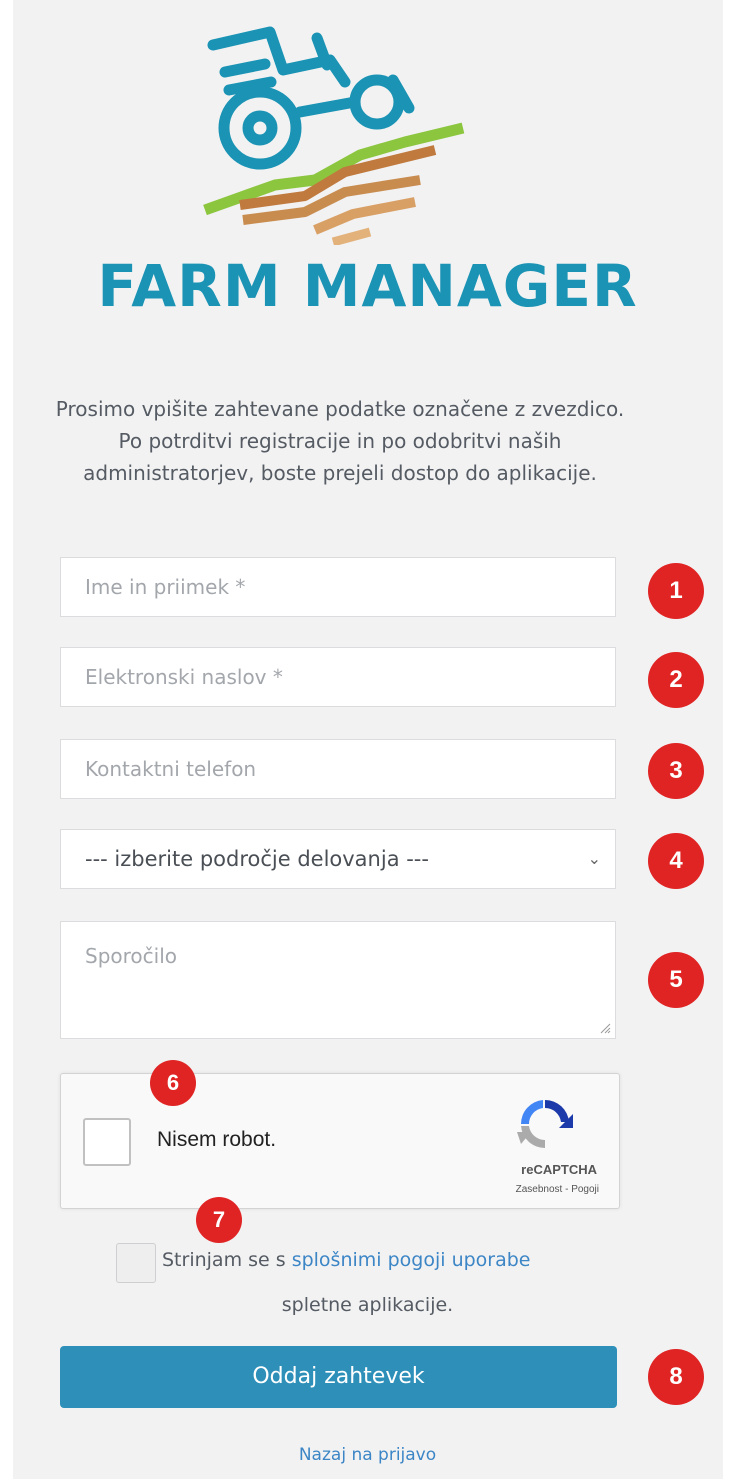  Describe the element at coordinates (594, 858) in the screenshot. I see `chevron-down-icon: ⌄` at that location.